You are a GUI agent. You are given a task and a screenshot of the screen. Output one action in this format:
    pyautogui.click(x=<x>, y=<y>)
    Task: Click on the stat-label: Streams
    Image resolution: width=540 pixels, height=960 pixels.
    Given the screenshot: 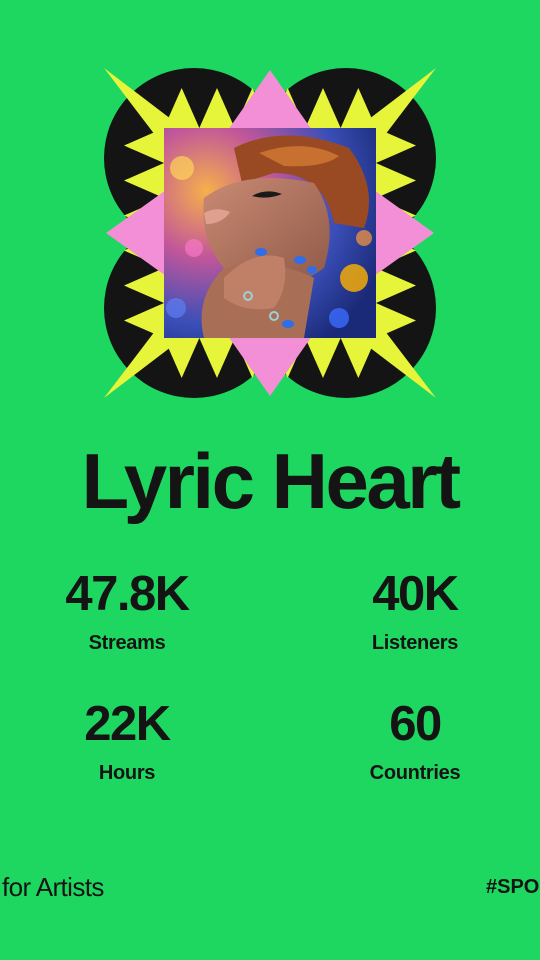 What is the action you would take?
    pyautogui.click(x=127, y=643)
    